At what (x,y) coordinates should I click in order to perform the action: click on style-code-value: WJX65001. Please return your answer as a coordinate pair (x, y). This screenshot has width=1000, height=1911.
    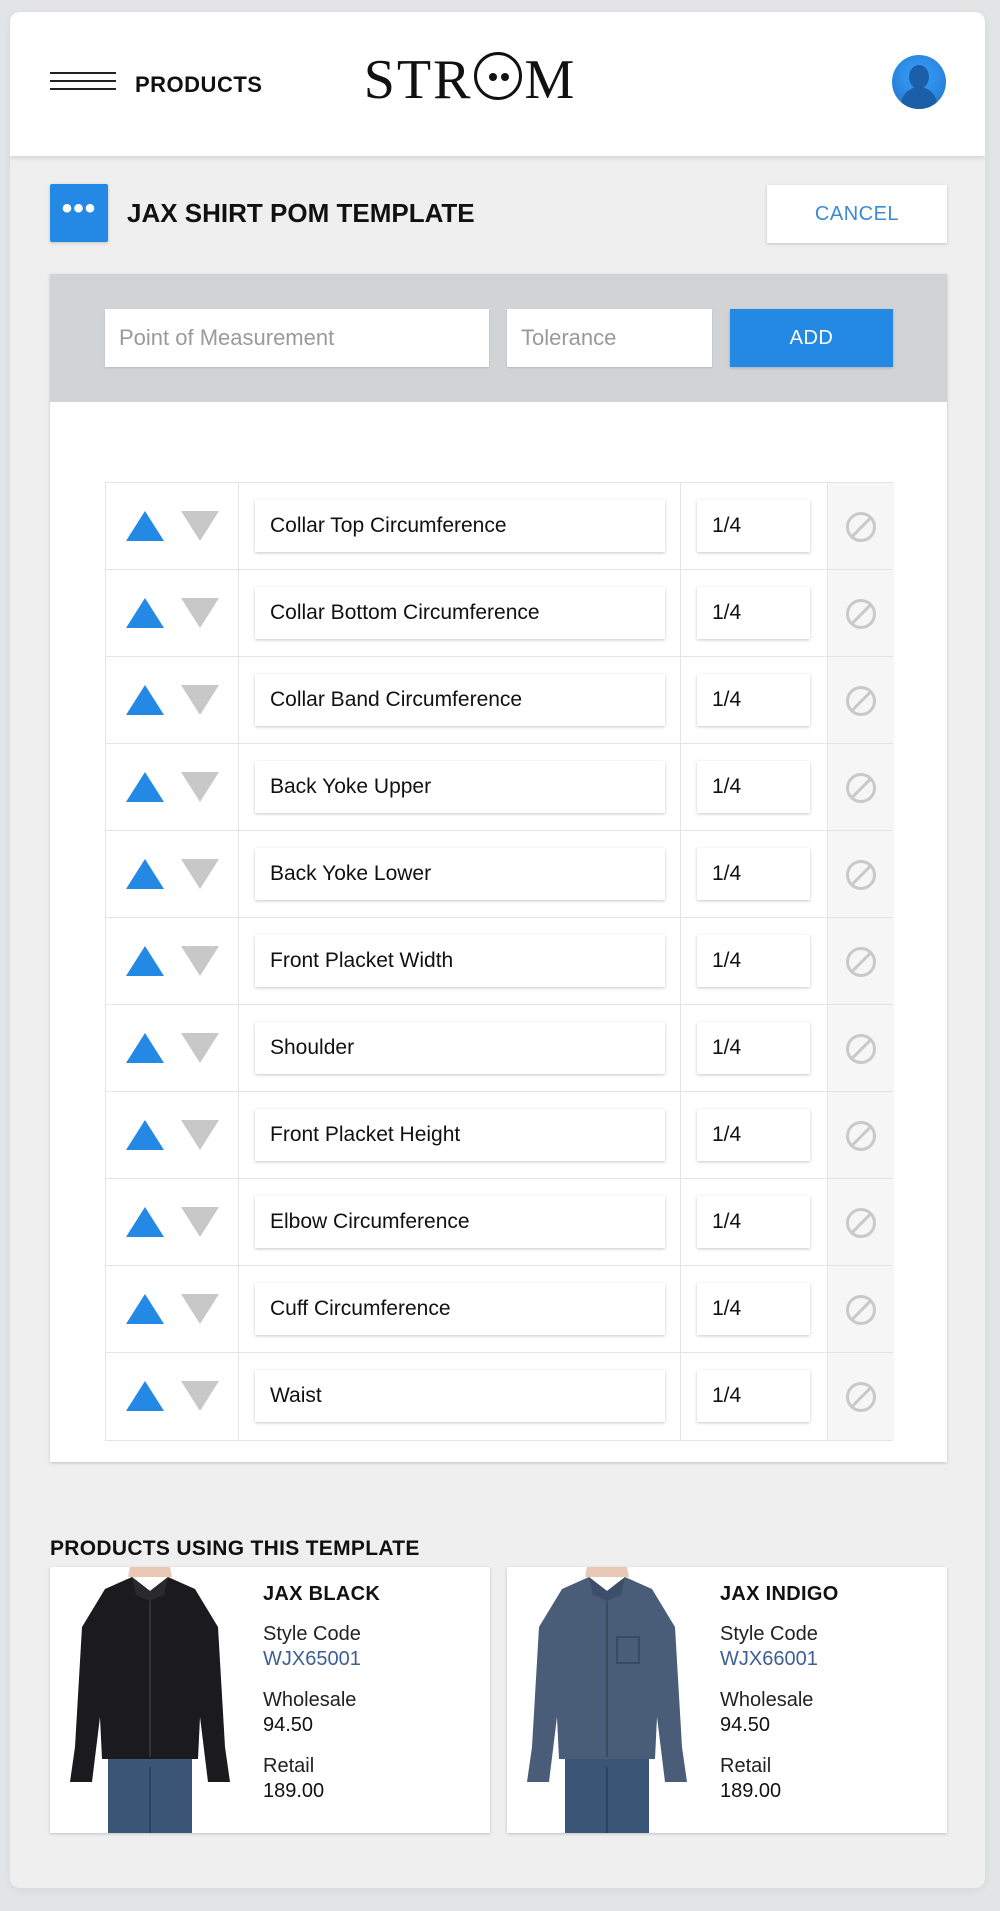
    Looking at the image, I should click on (312, 1659).